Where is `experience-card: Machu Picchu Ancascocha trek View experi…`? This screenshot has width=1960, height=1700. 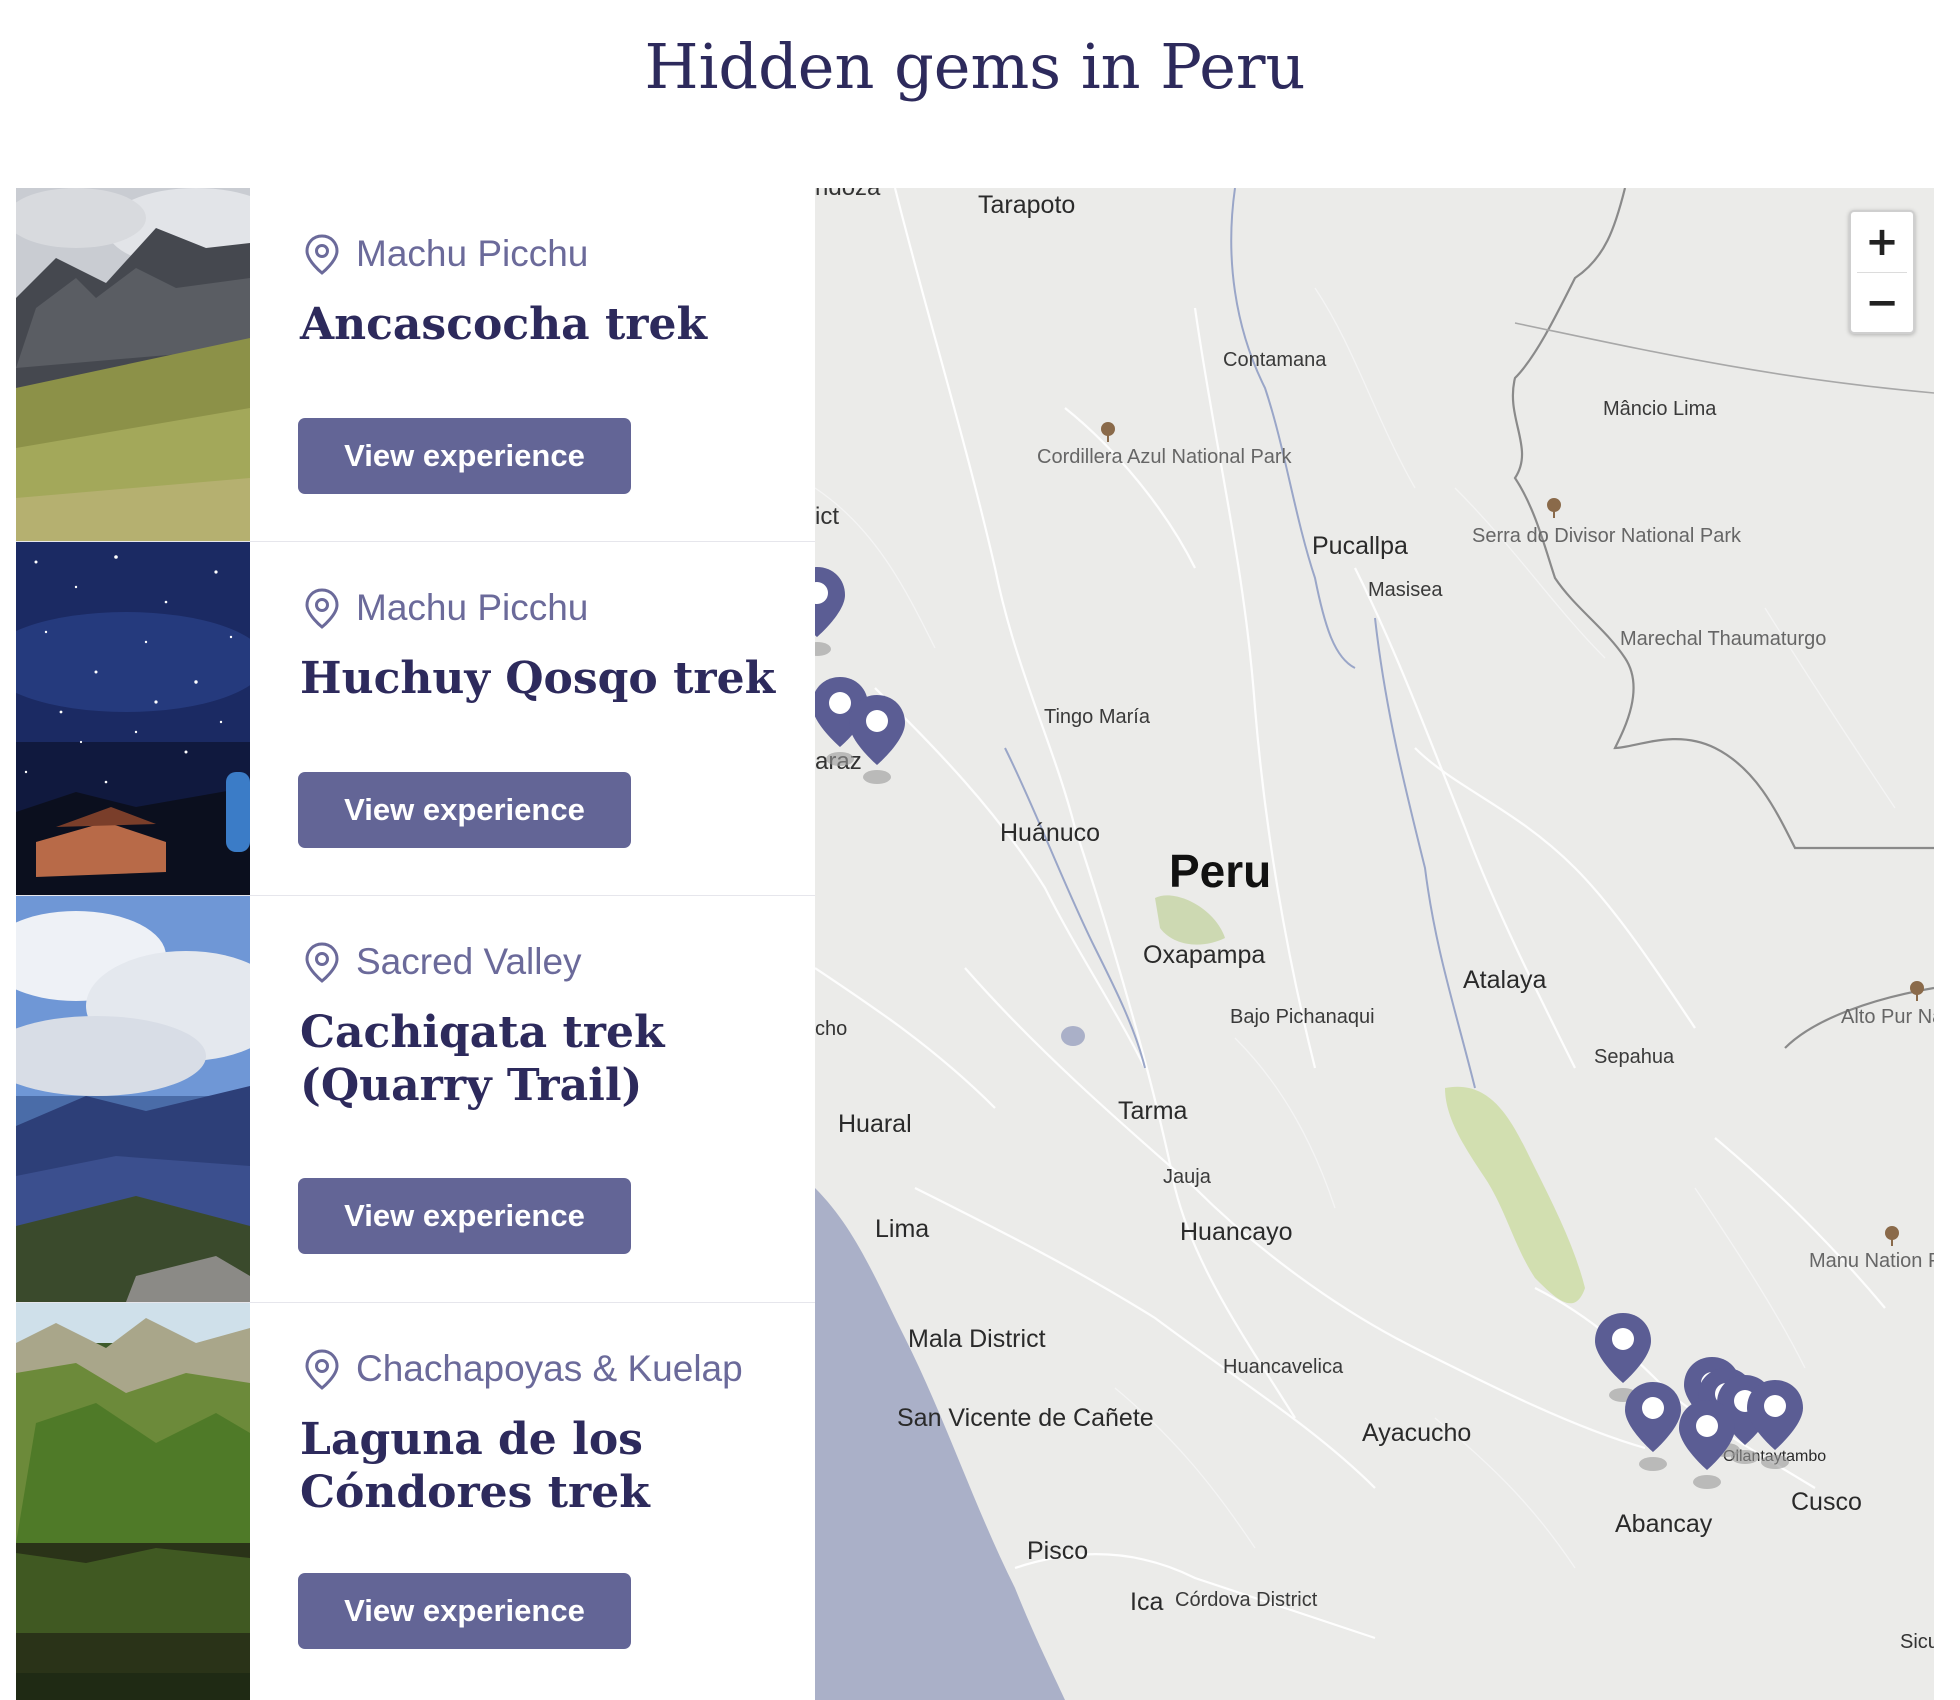
experience-card: Machu Picchu Ancascocha trek View experi… is located at coordinates (415, 365).